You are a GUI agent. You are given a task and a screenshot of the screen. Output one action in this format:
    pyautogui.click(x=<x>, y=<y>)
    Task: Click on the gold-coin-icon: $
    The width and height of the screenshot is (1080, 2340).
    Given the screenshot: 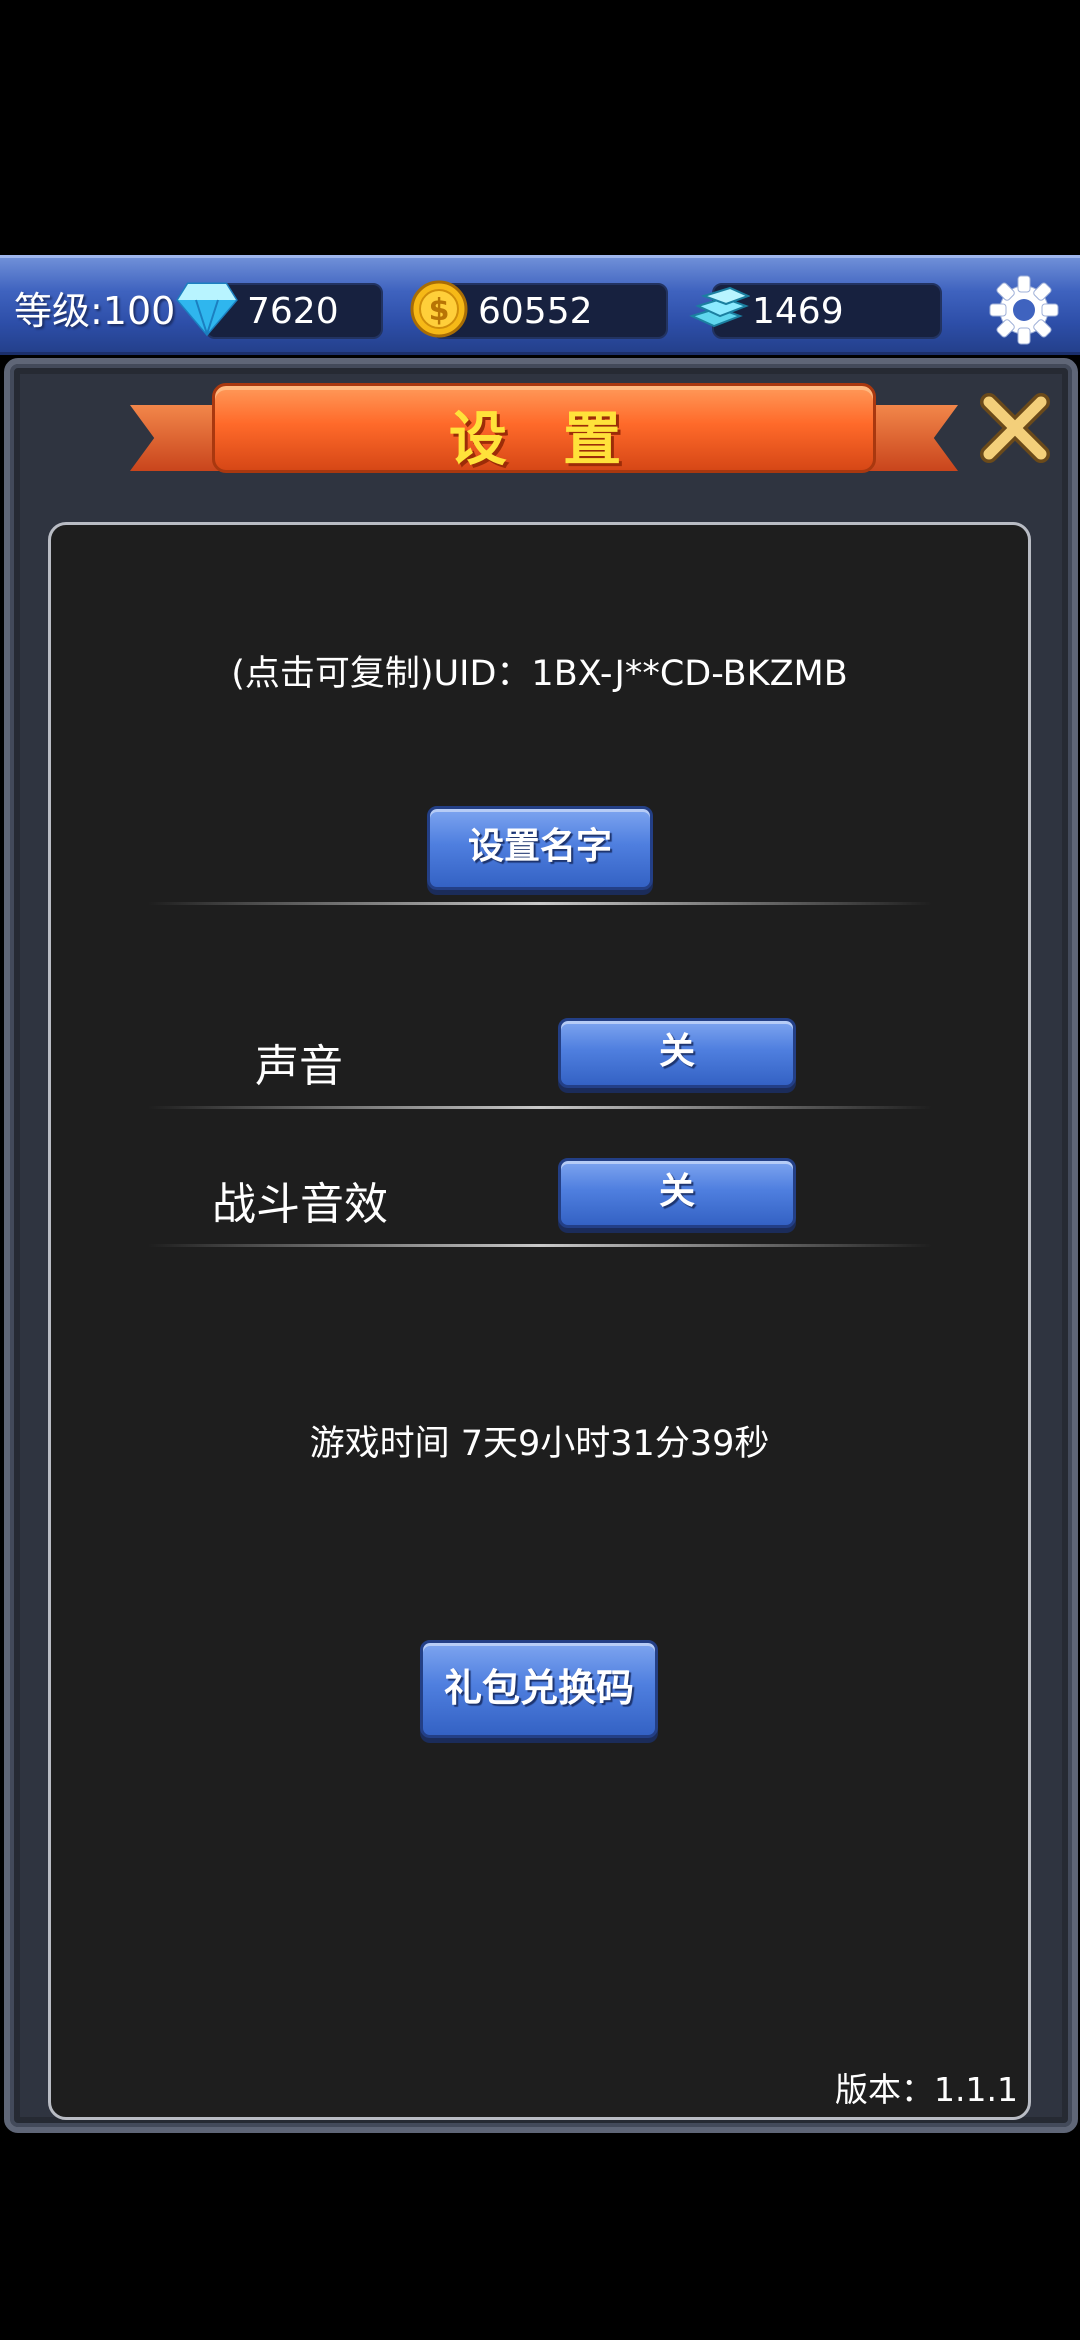 What is the action you would take?
    pyautogui.click(x=439, y=309)
    